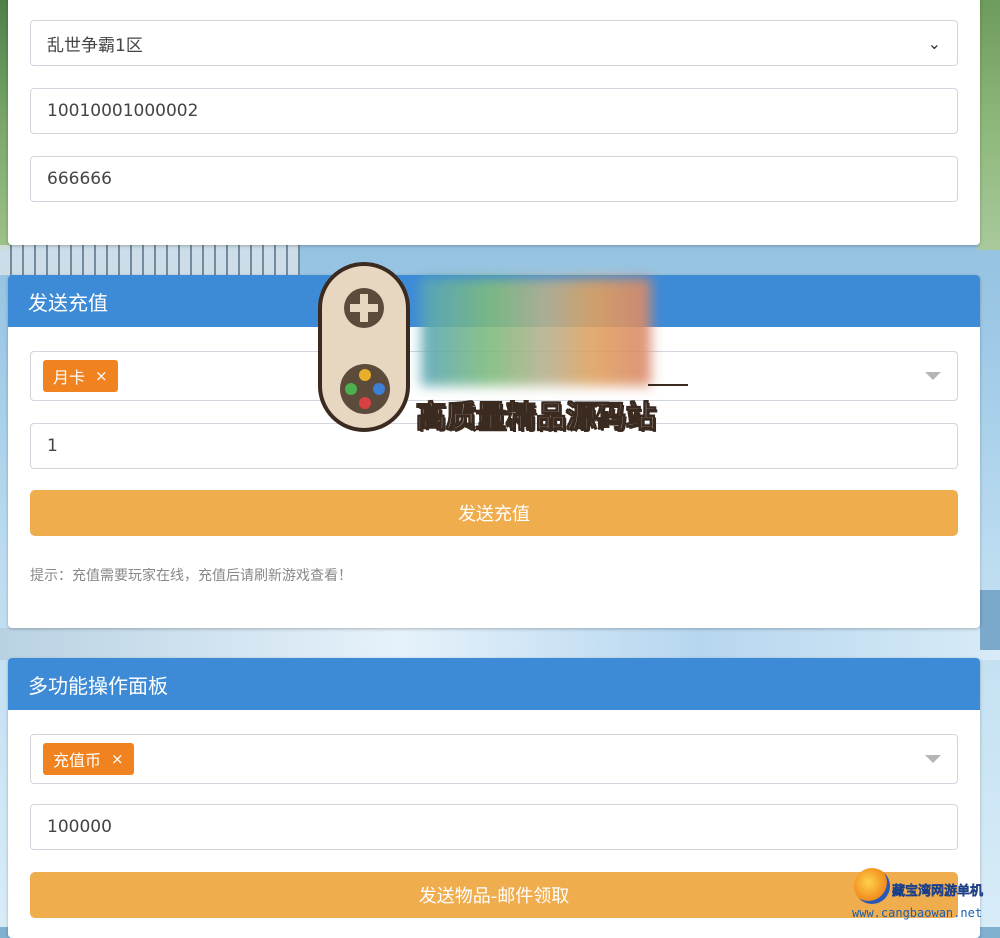 This screenshot has width=1000, height=938. What do you see at coordinates (536, 418) in the screenshot?
I see `watermark-text: 高质量精品源码站` at bounding box center [536, 418].